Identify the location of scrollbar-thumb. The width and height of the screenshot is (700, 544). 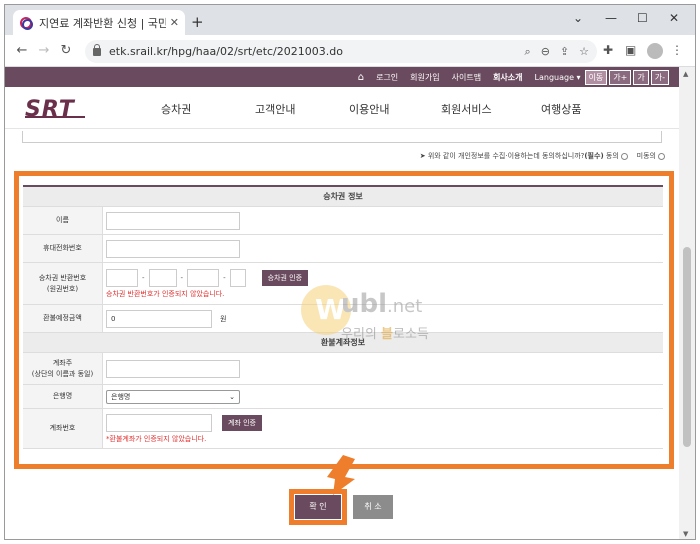
(687, 347).